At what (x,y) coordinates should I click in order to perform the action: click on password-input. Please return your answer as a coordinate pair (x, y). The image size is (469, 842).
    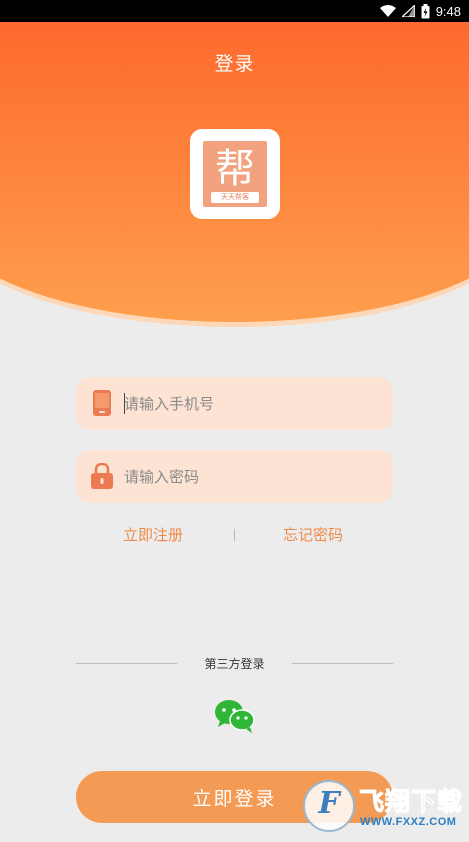
    Looking at the image, I should click on (254, 476).